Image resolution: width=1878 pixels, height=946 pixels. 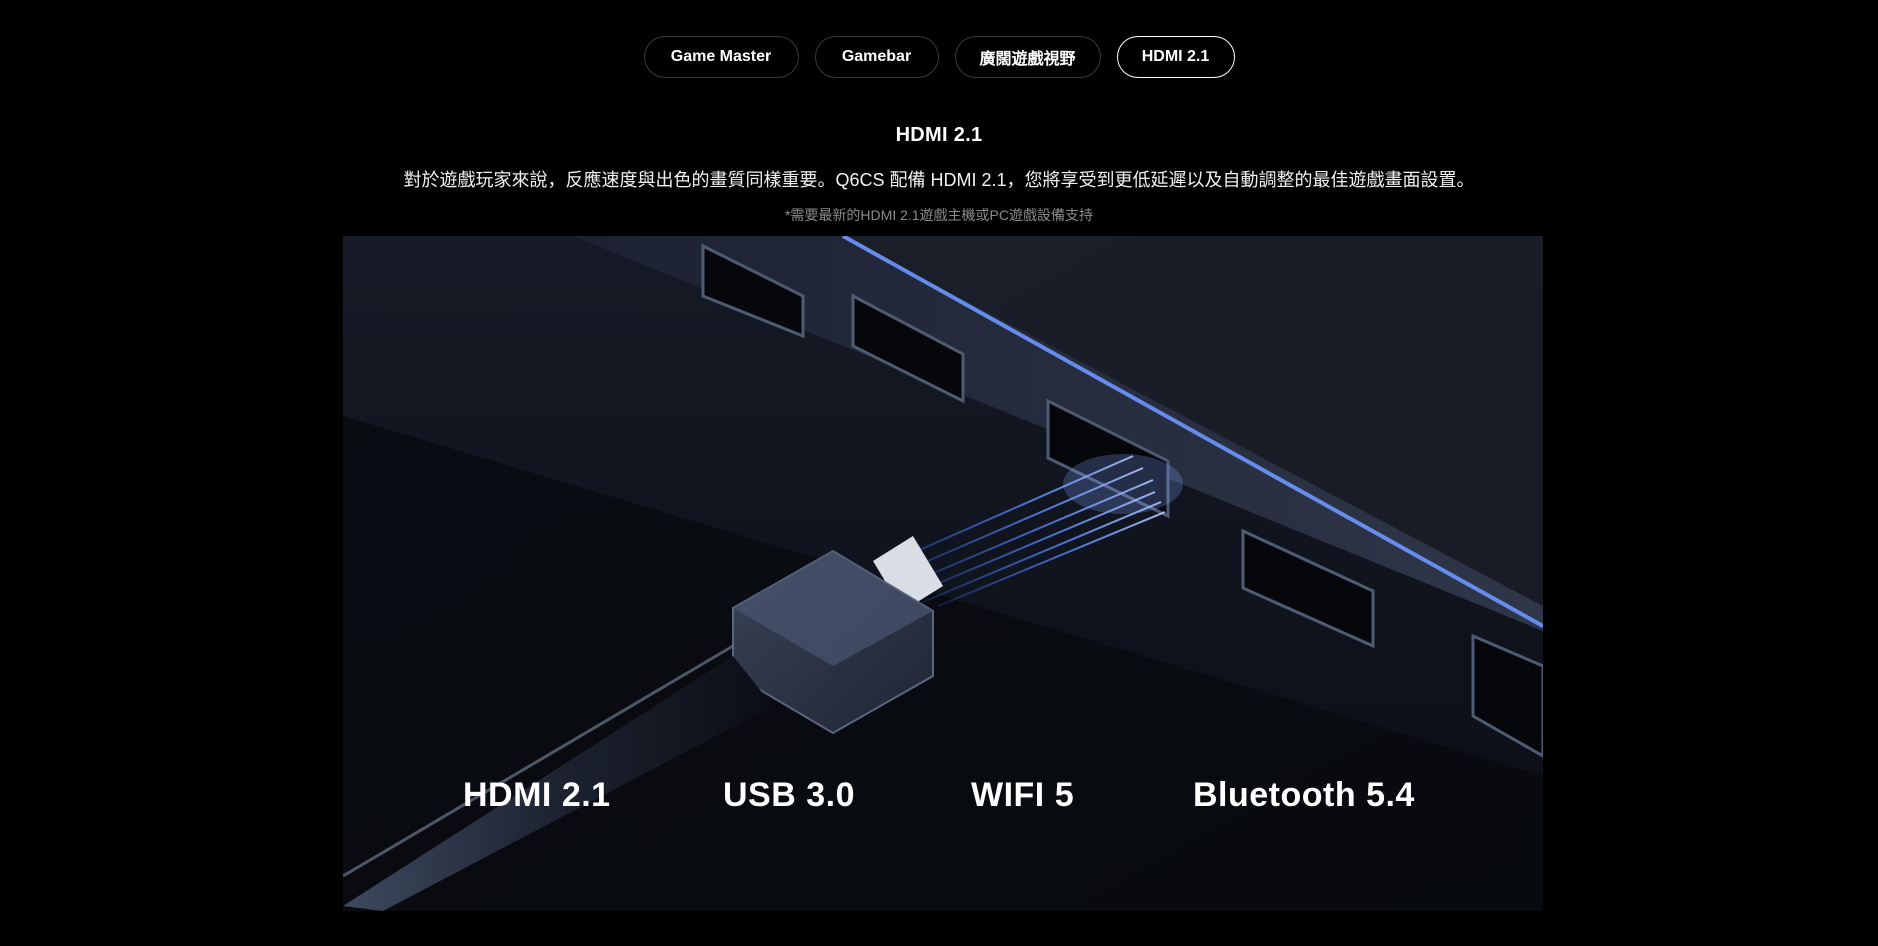 What do you see at coordinates (1304, 795) in the screenshot?
I see `spec-bluetooth: Bluetooth 5.4` at bounding box center [1304, 795].